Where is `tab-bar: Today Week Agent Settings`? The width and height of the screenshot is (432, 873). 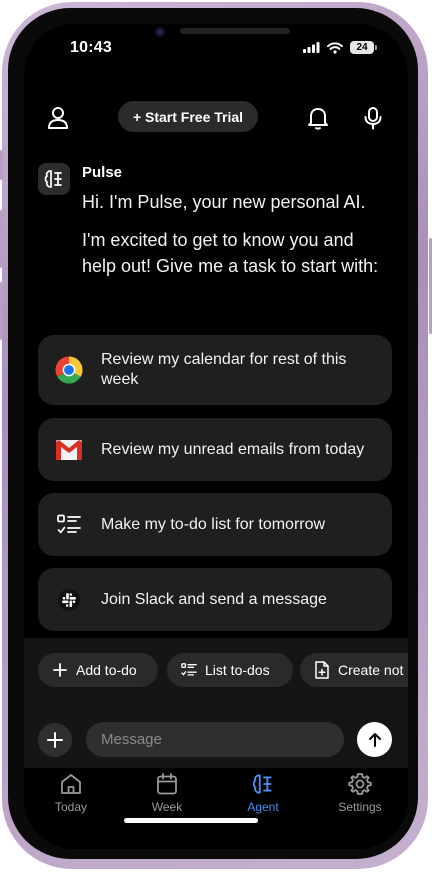 tab-bar: Today Week Agent Settings is located at coordinates (216, 808).